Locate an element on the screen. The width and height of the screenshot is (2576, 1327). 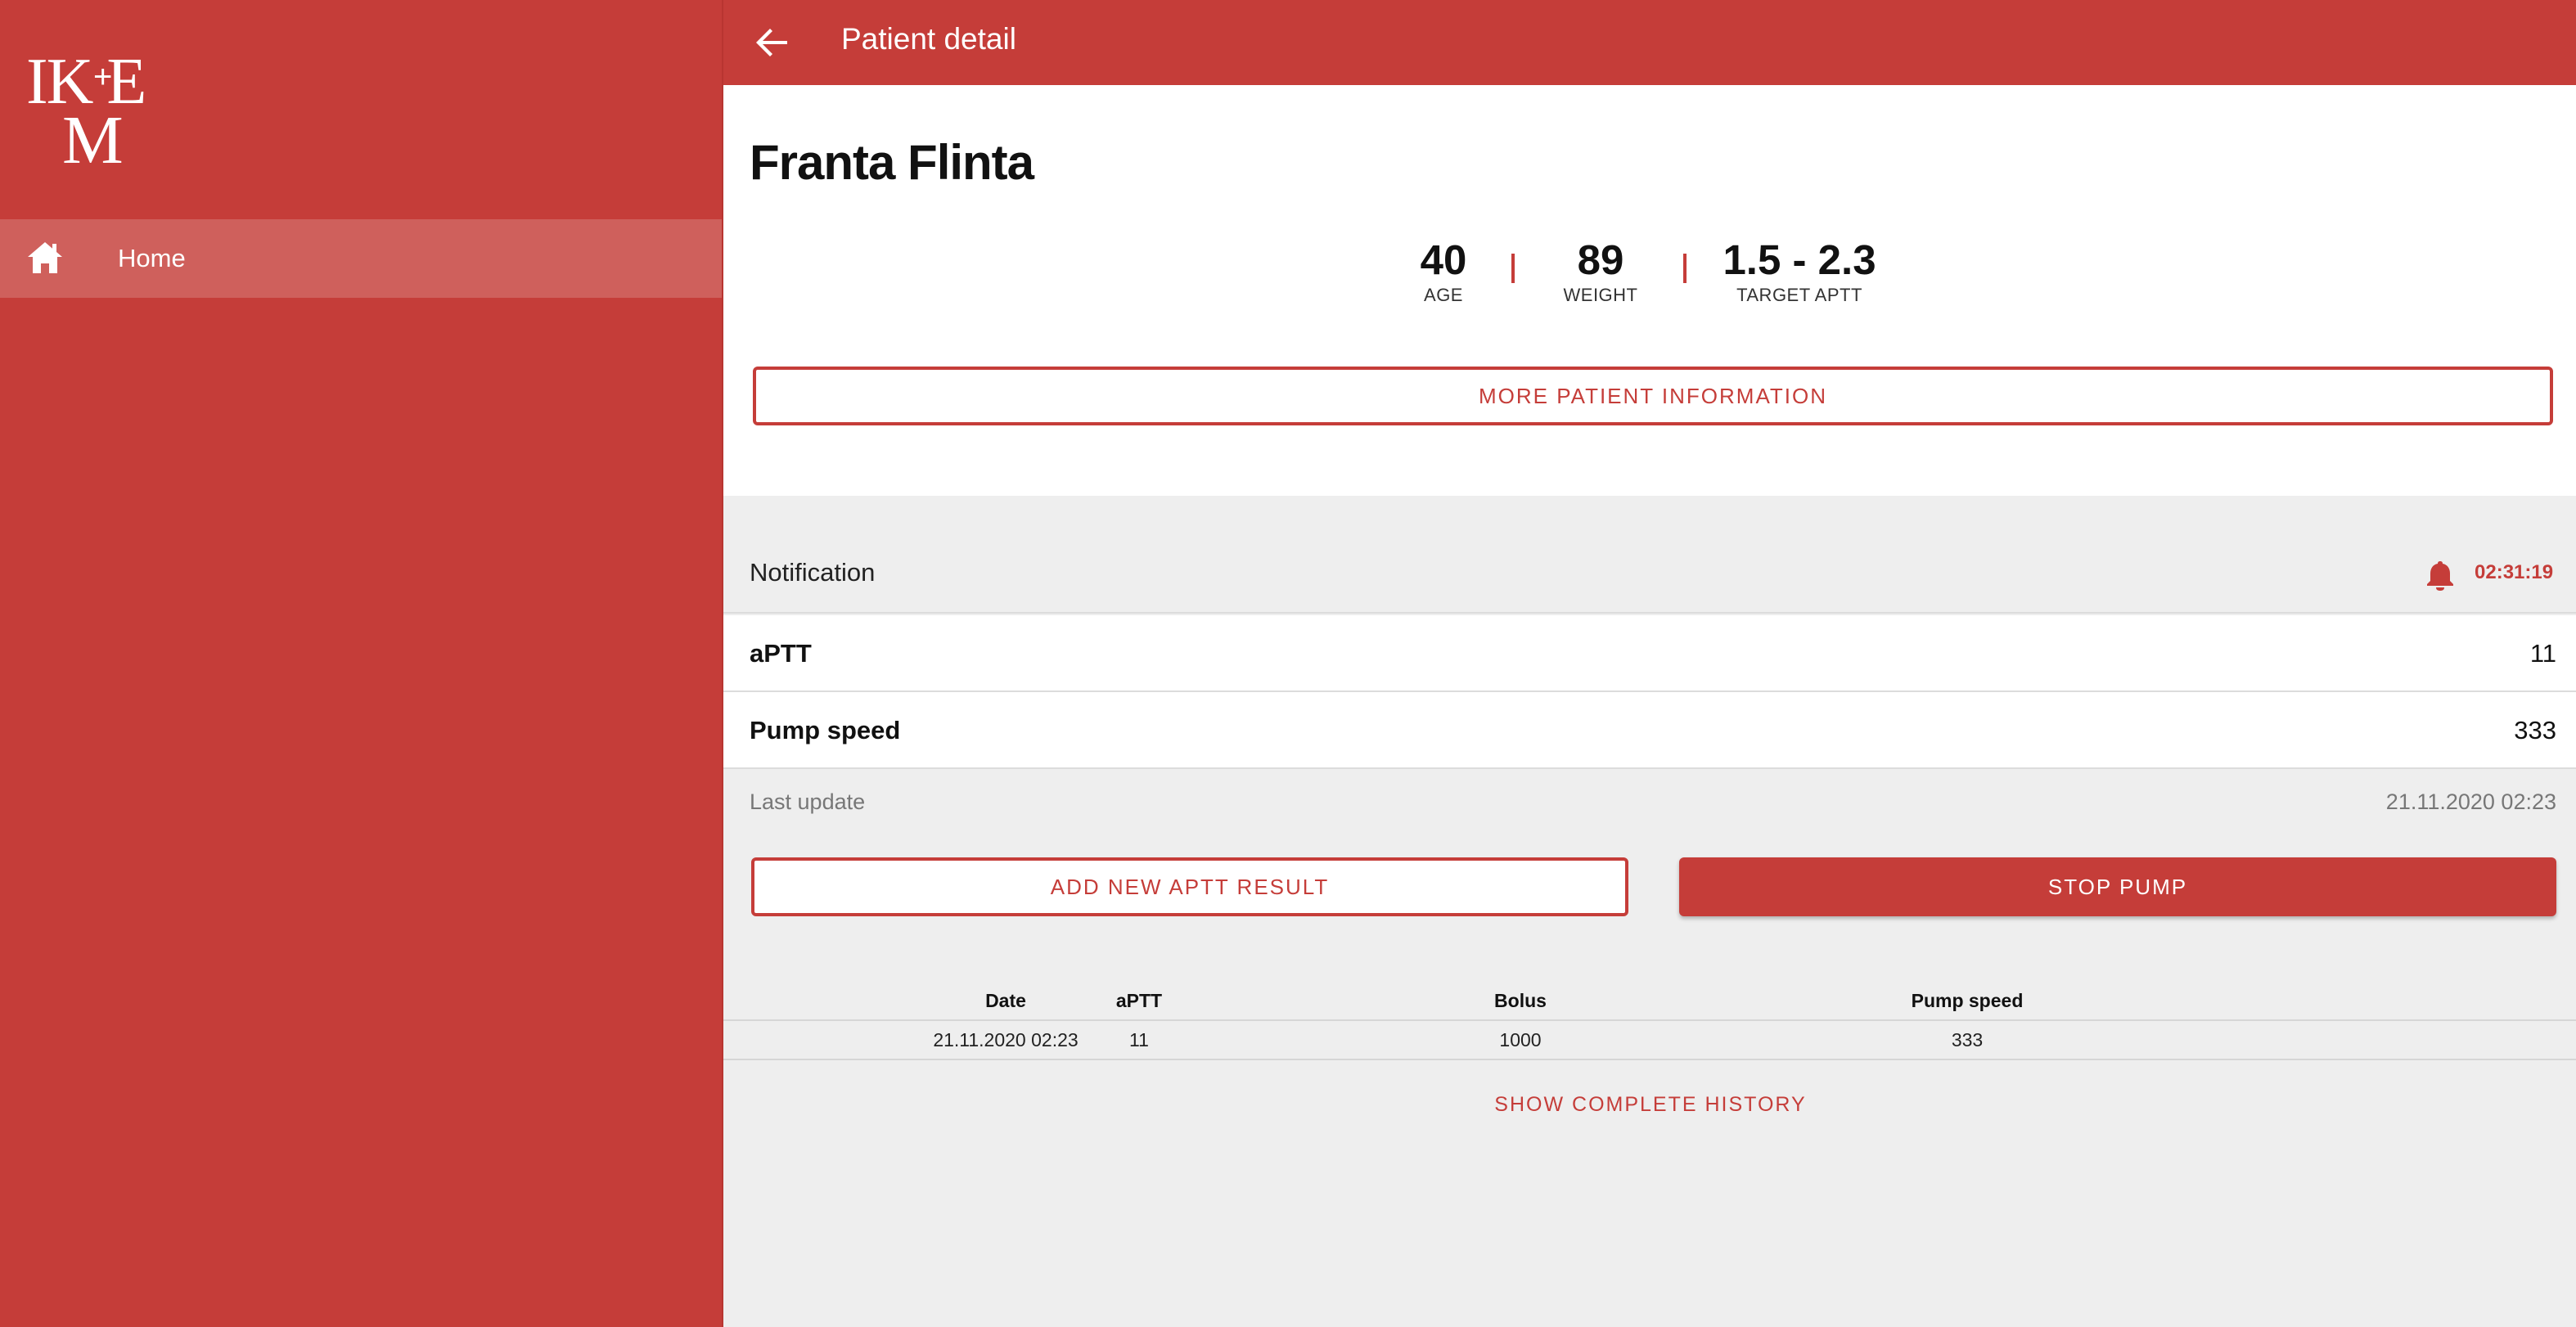
last-update-row: Last update 21.11.2020 02:23 is located at coordinates (1649, 802).